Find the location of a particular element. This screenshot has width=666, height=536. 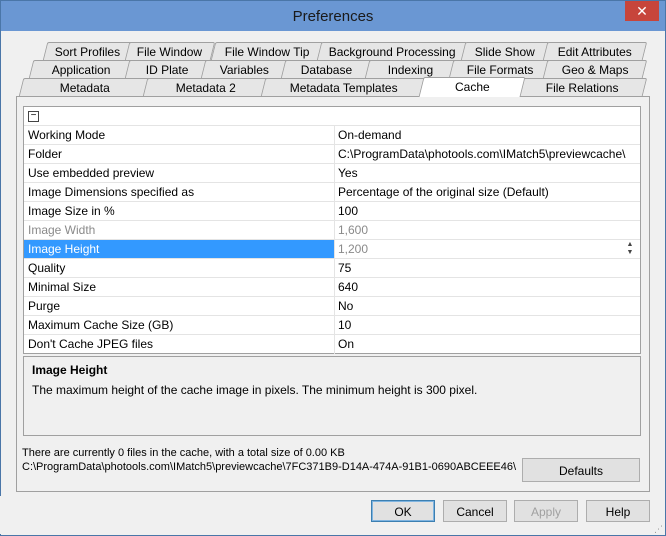

tab-application: Application is located at coordinates (81, 69).